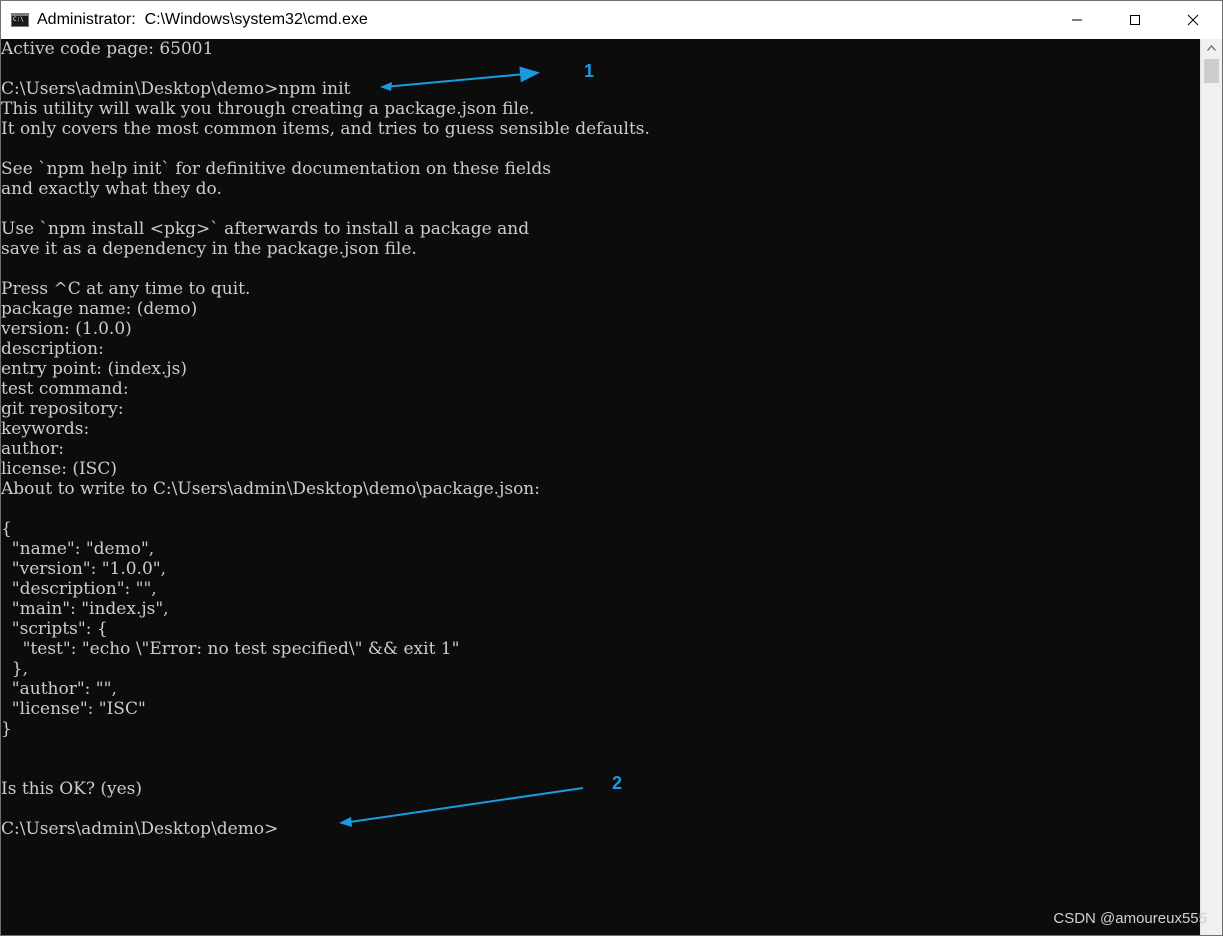  I want to click on close-icon, so click(1193, 20).